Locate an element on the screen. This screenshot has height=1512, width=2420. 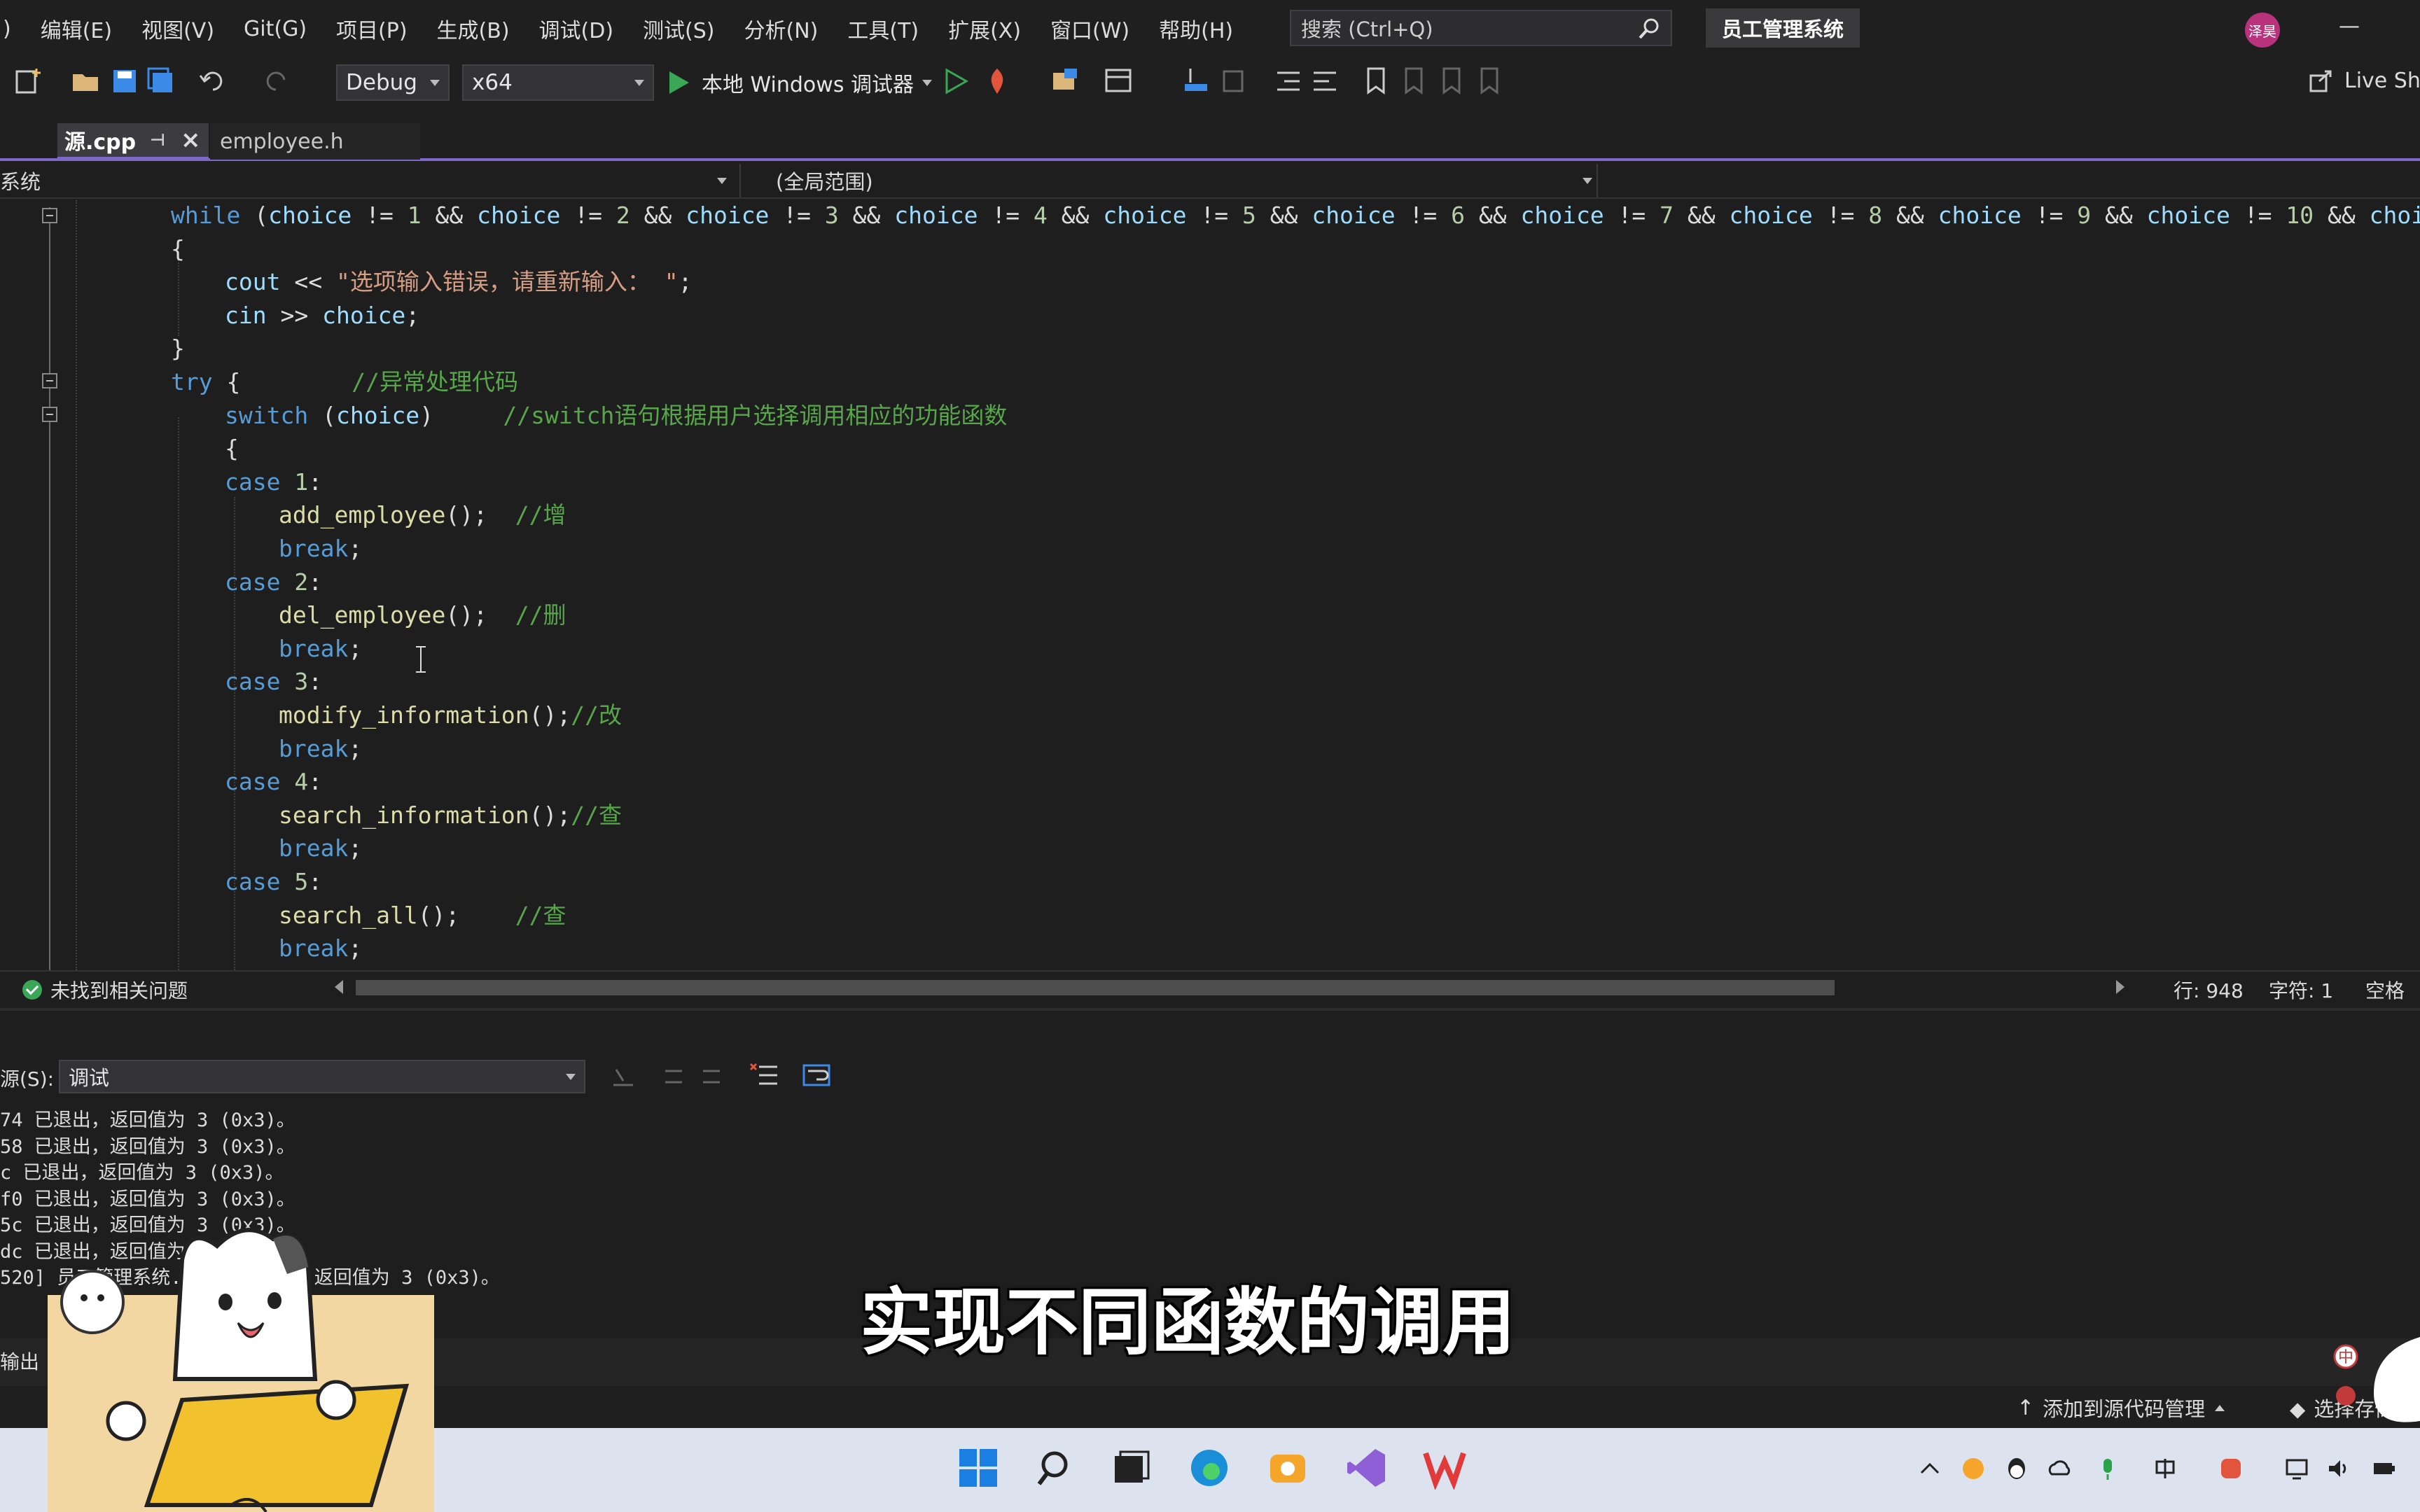
start-debugger-button: 本地 Windows 调试器 is located at coordinates (799, 82).